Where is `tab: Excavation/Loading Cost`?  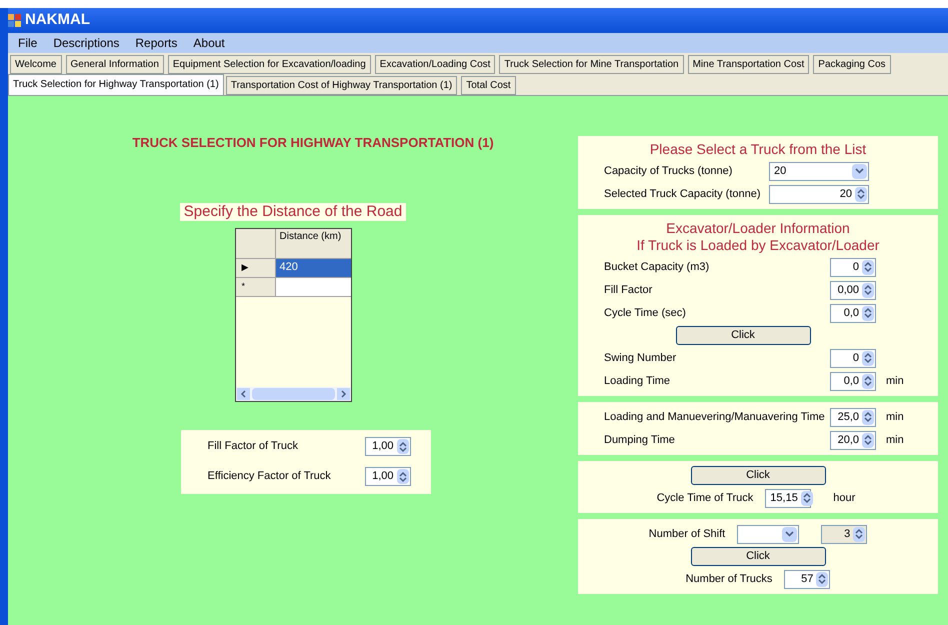 tab: Excavation/Loading Cost is located at coordinates (435, 64).